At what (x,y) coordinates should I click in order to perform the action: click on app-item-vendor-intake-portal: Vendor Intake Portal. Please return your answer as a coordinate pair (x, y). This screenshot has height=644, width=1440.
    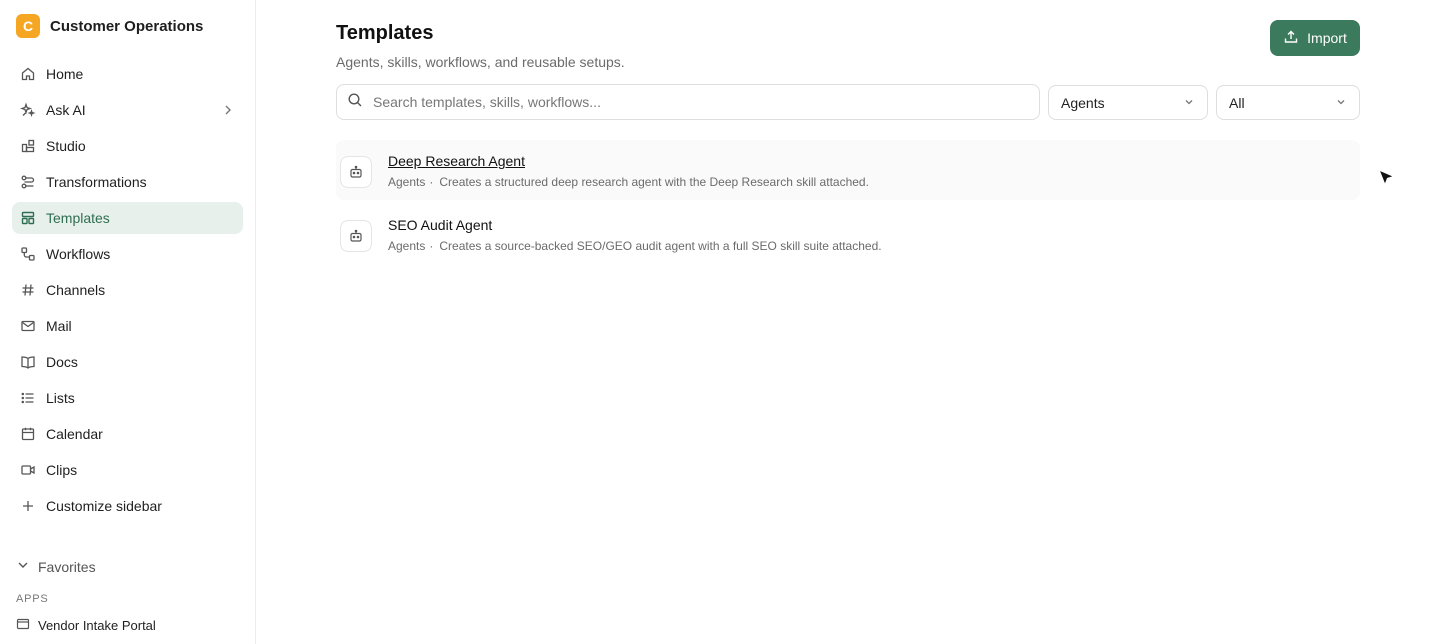
    Looking at the image, I should click on (86, 625).